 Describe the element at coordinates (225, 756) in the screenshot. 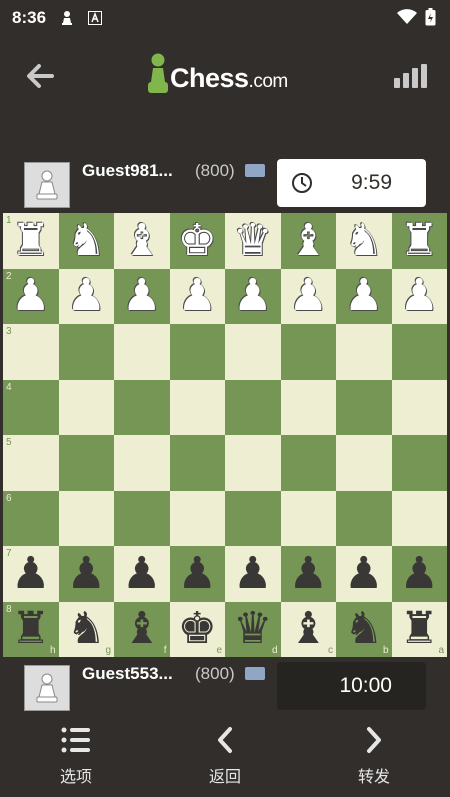

I see `back-move-button: 返回` at that location.